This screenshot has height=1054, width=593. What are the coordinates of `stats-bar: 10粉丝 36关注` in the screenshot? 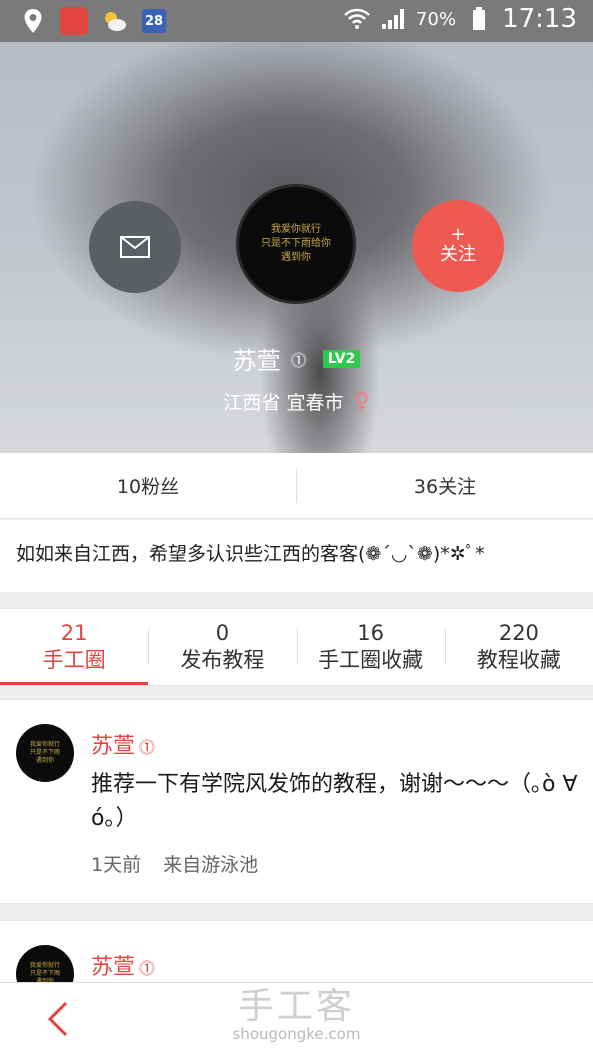 It's located at (296, 486).